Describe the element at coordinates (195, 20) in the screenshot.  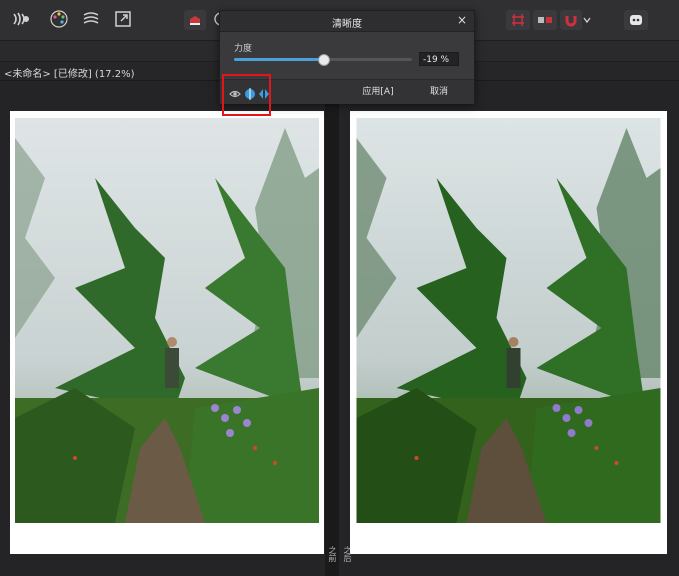
I see `fill-color-icon` at that location.